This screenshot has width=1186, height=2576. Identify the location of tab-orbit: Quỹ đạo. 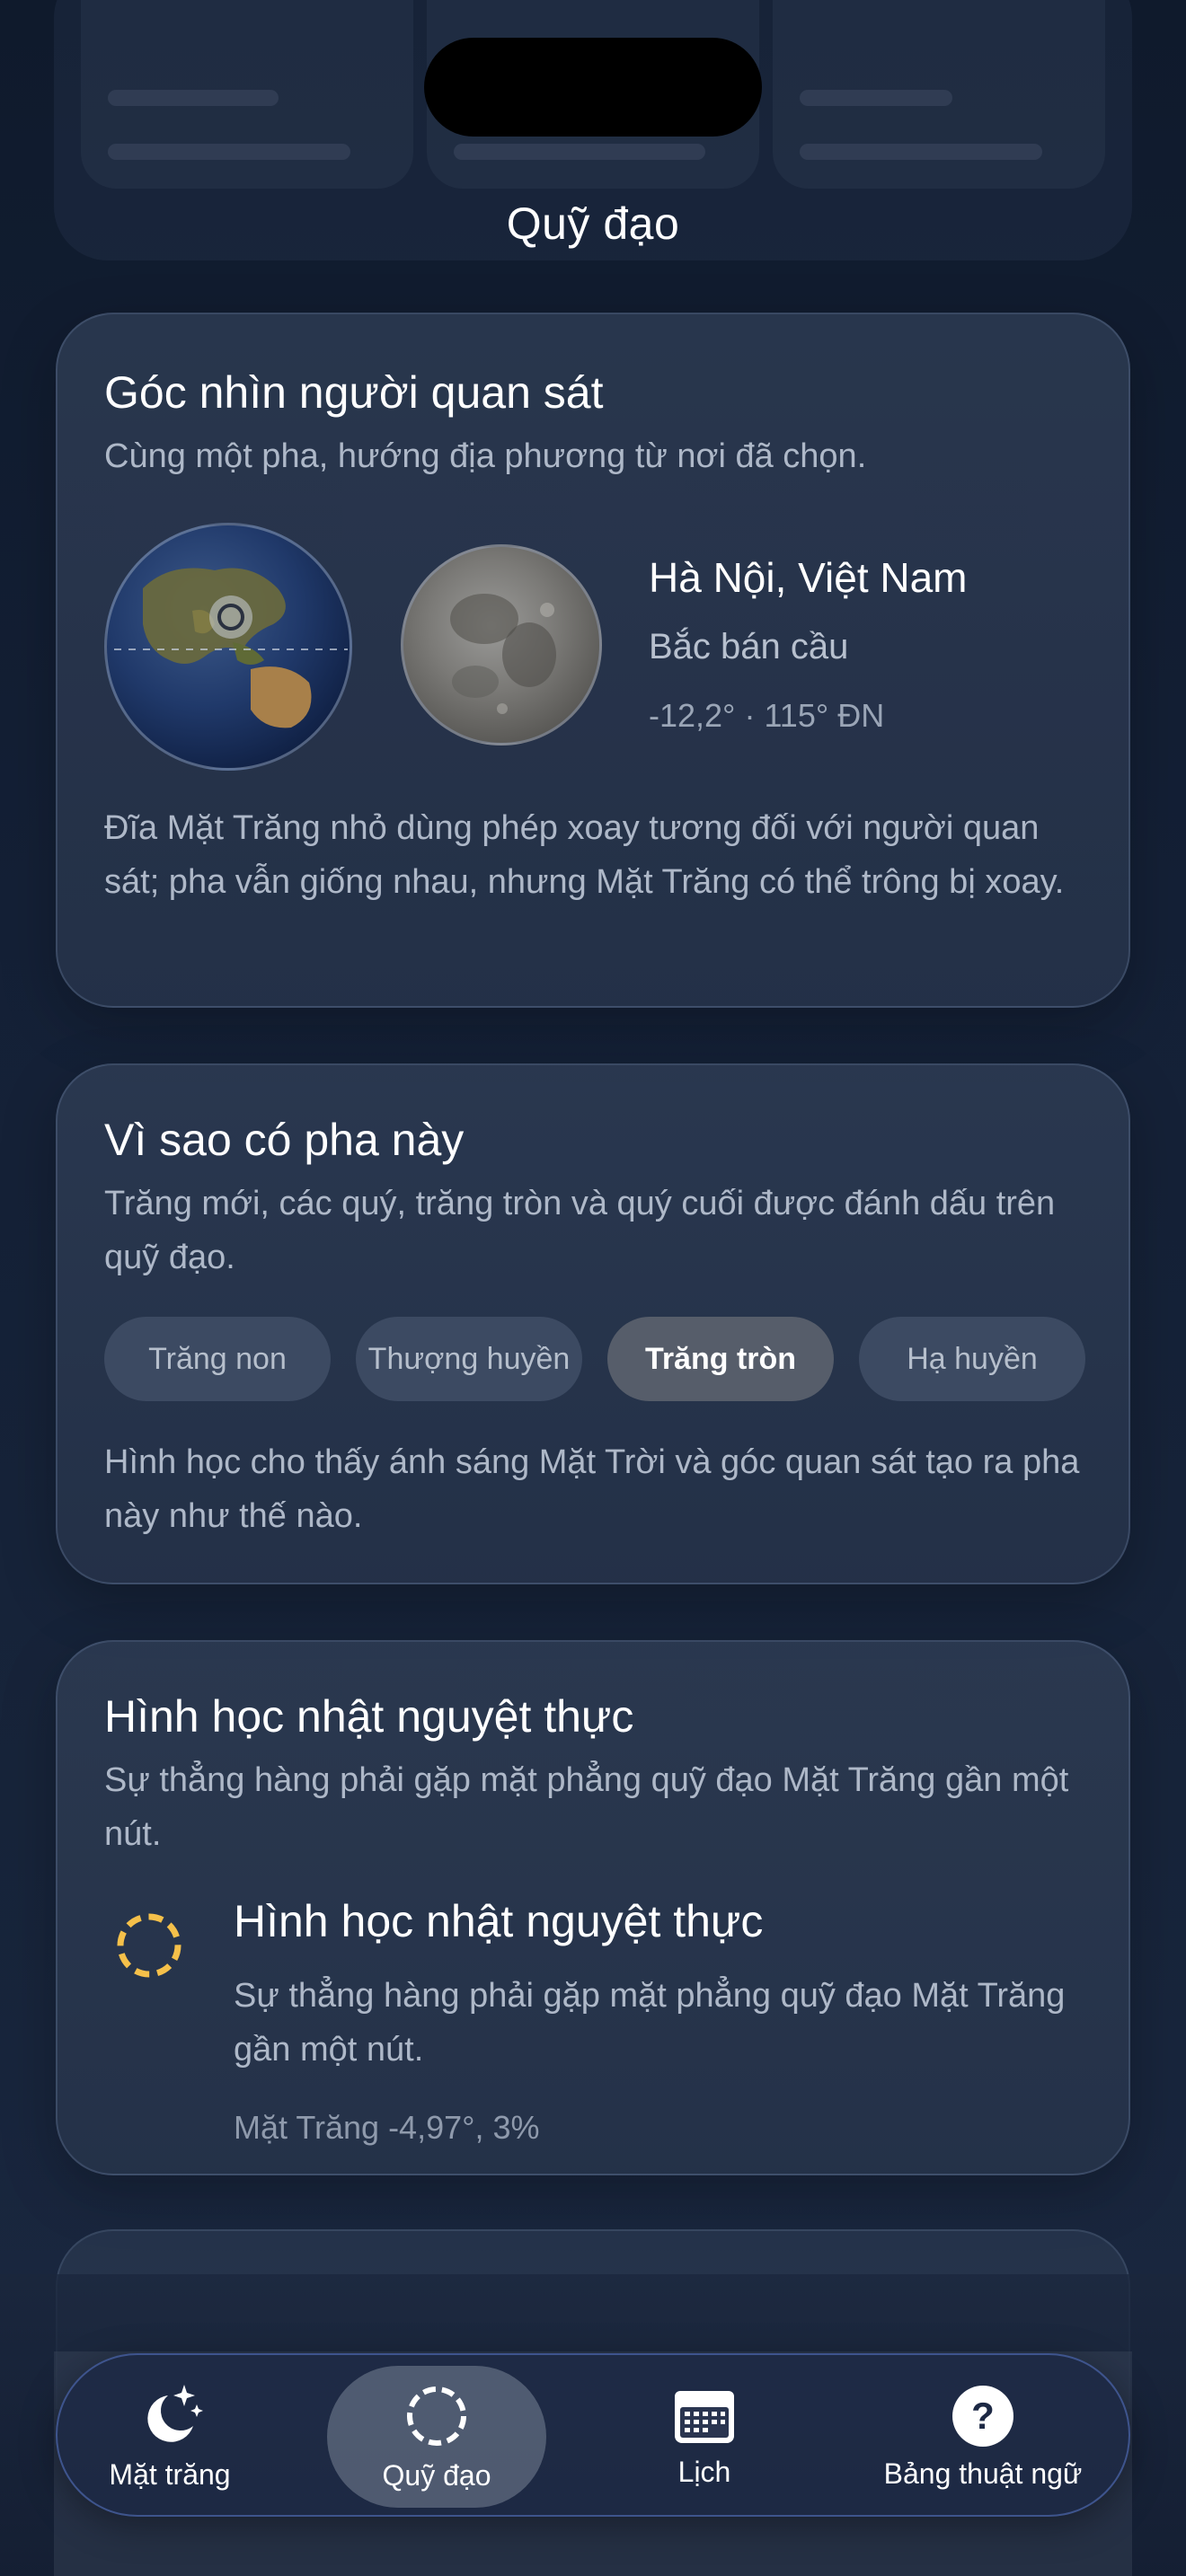
(436, 2437).